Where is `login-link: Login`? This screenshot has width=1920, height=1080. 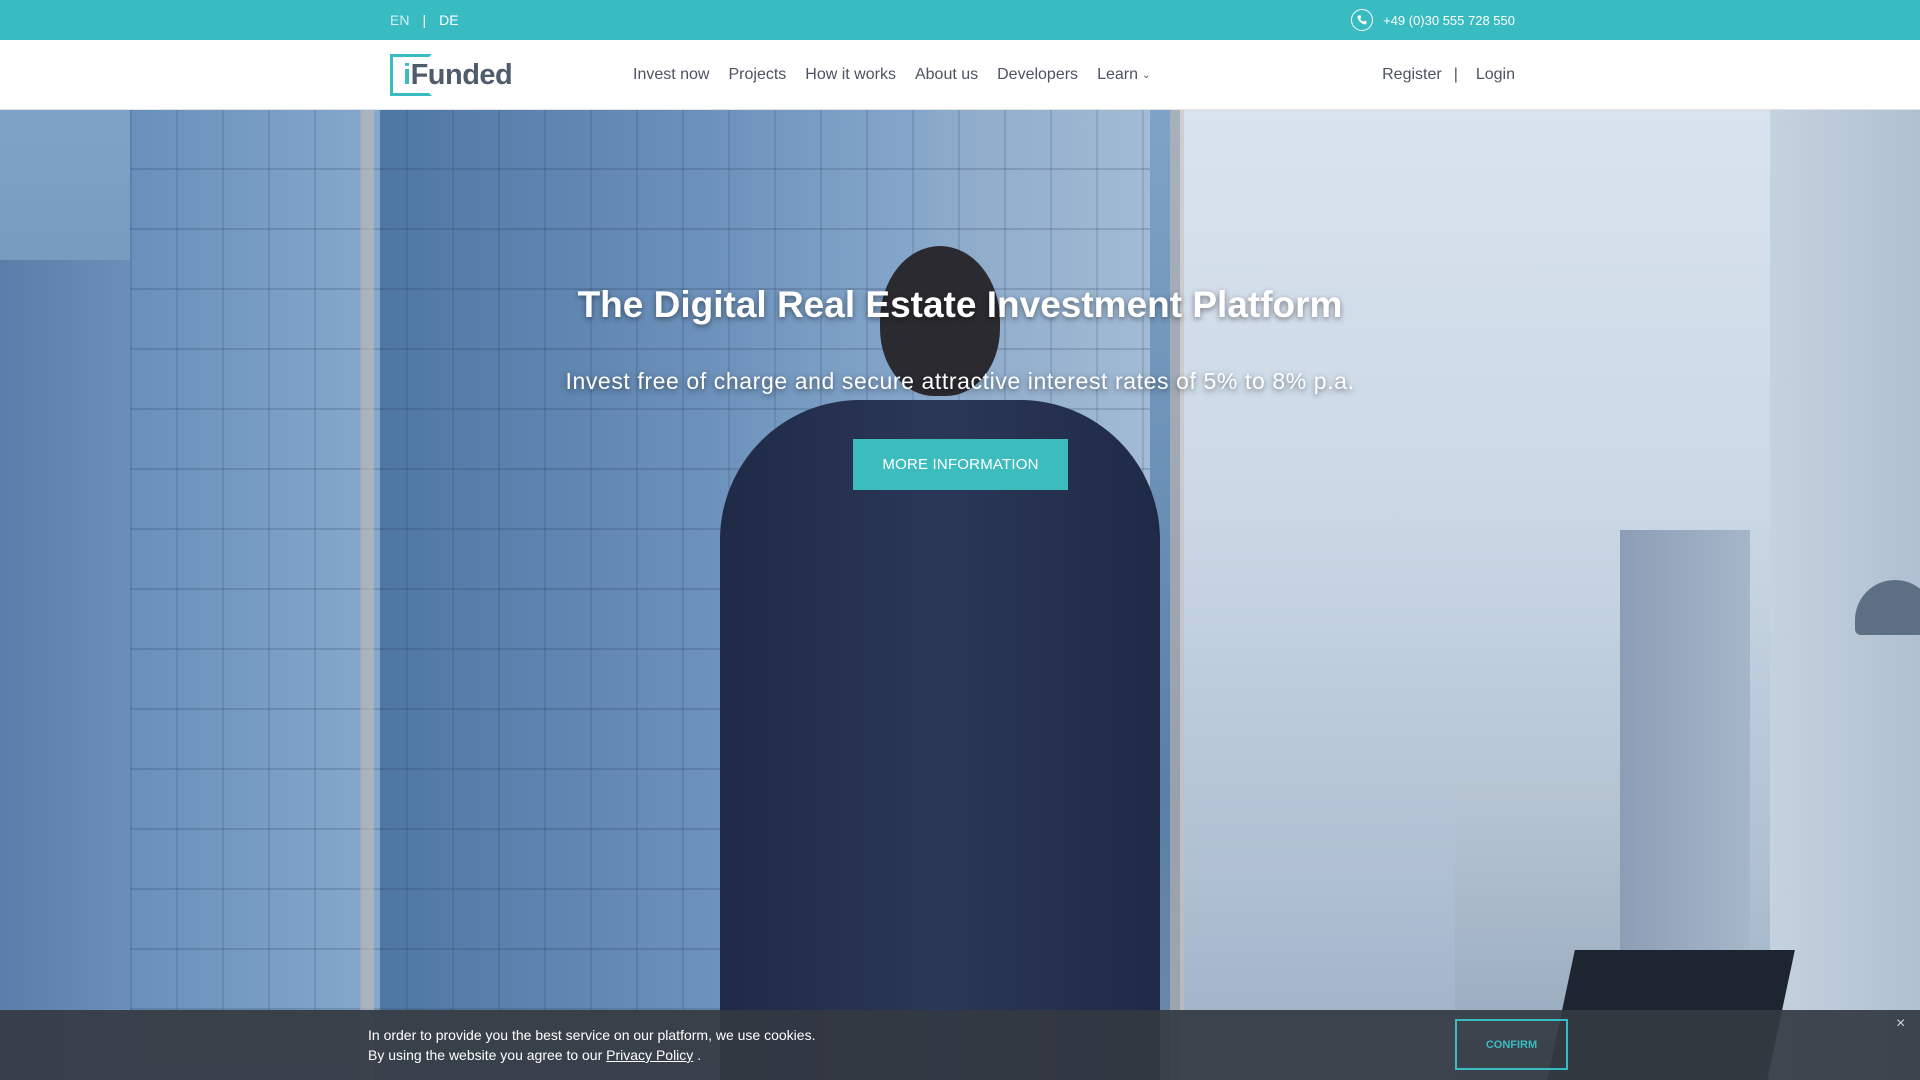
login-link: Login is located at coordinates (1495, 75).